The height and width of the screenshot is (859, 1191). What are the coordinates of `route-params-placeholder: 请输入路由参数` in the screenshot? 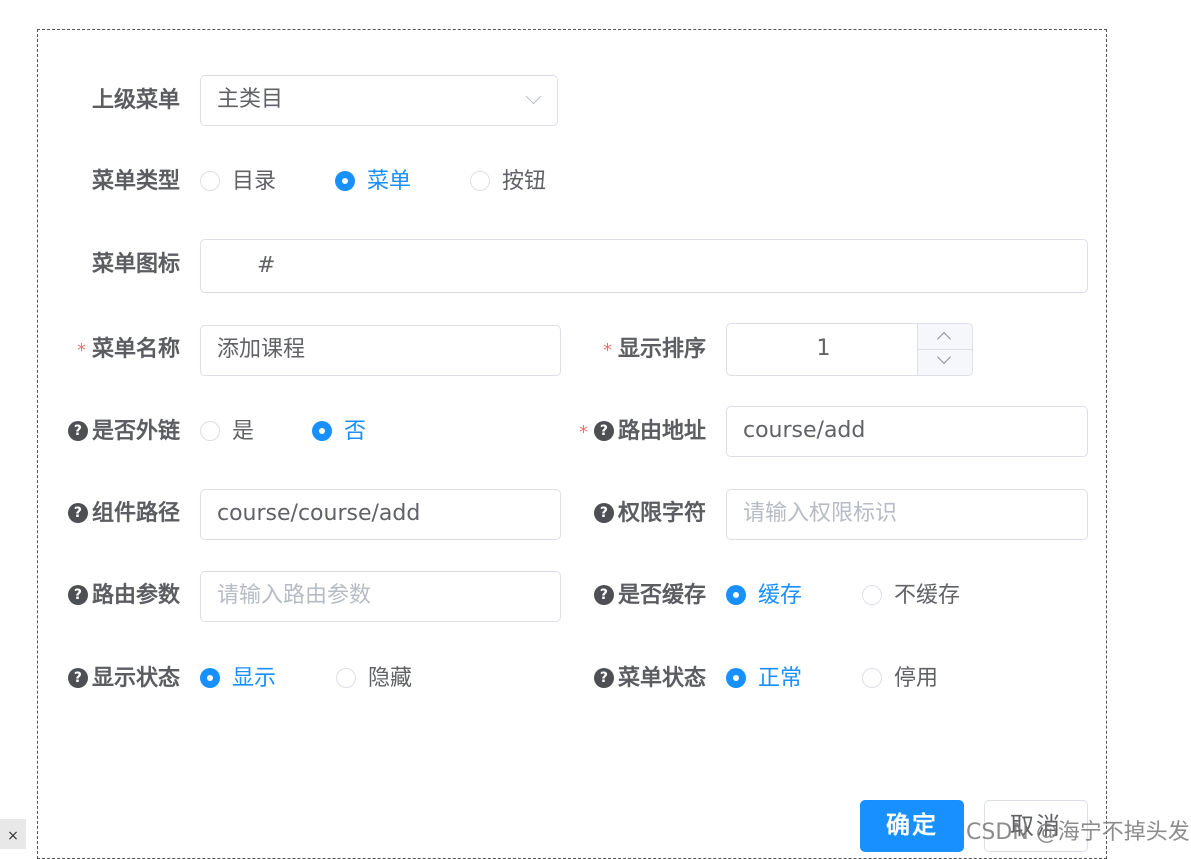 It's located at (294, 595).